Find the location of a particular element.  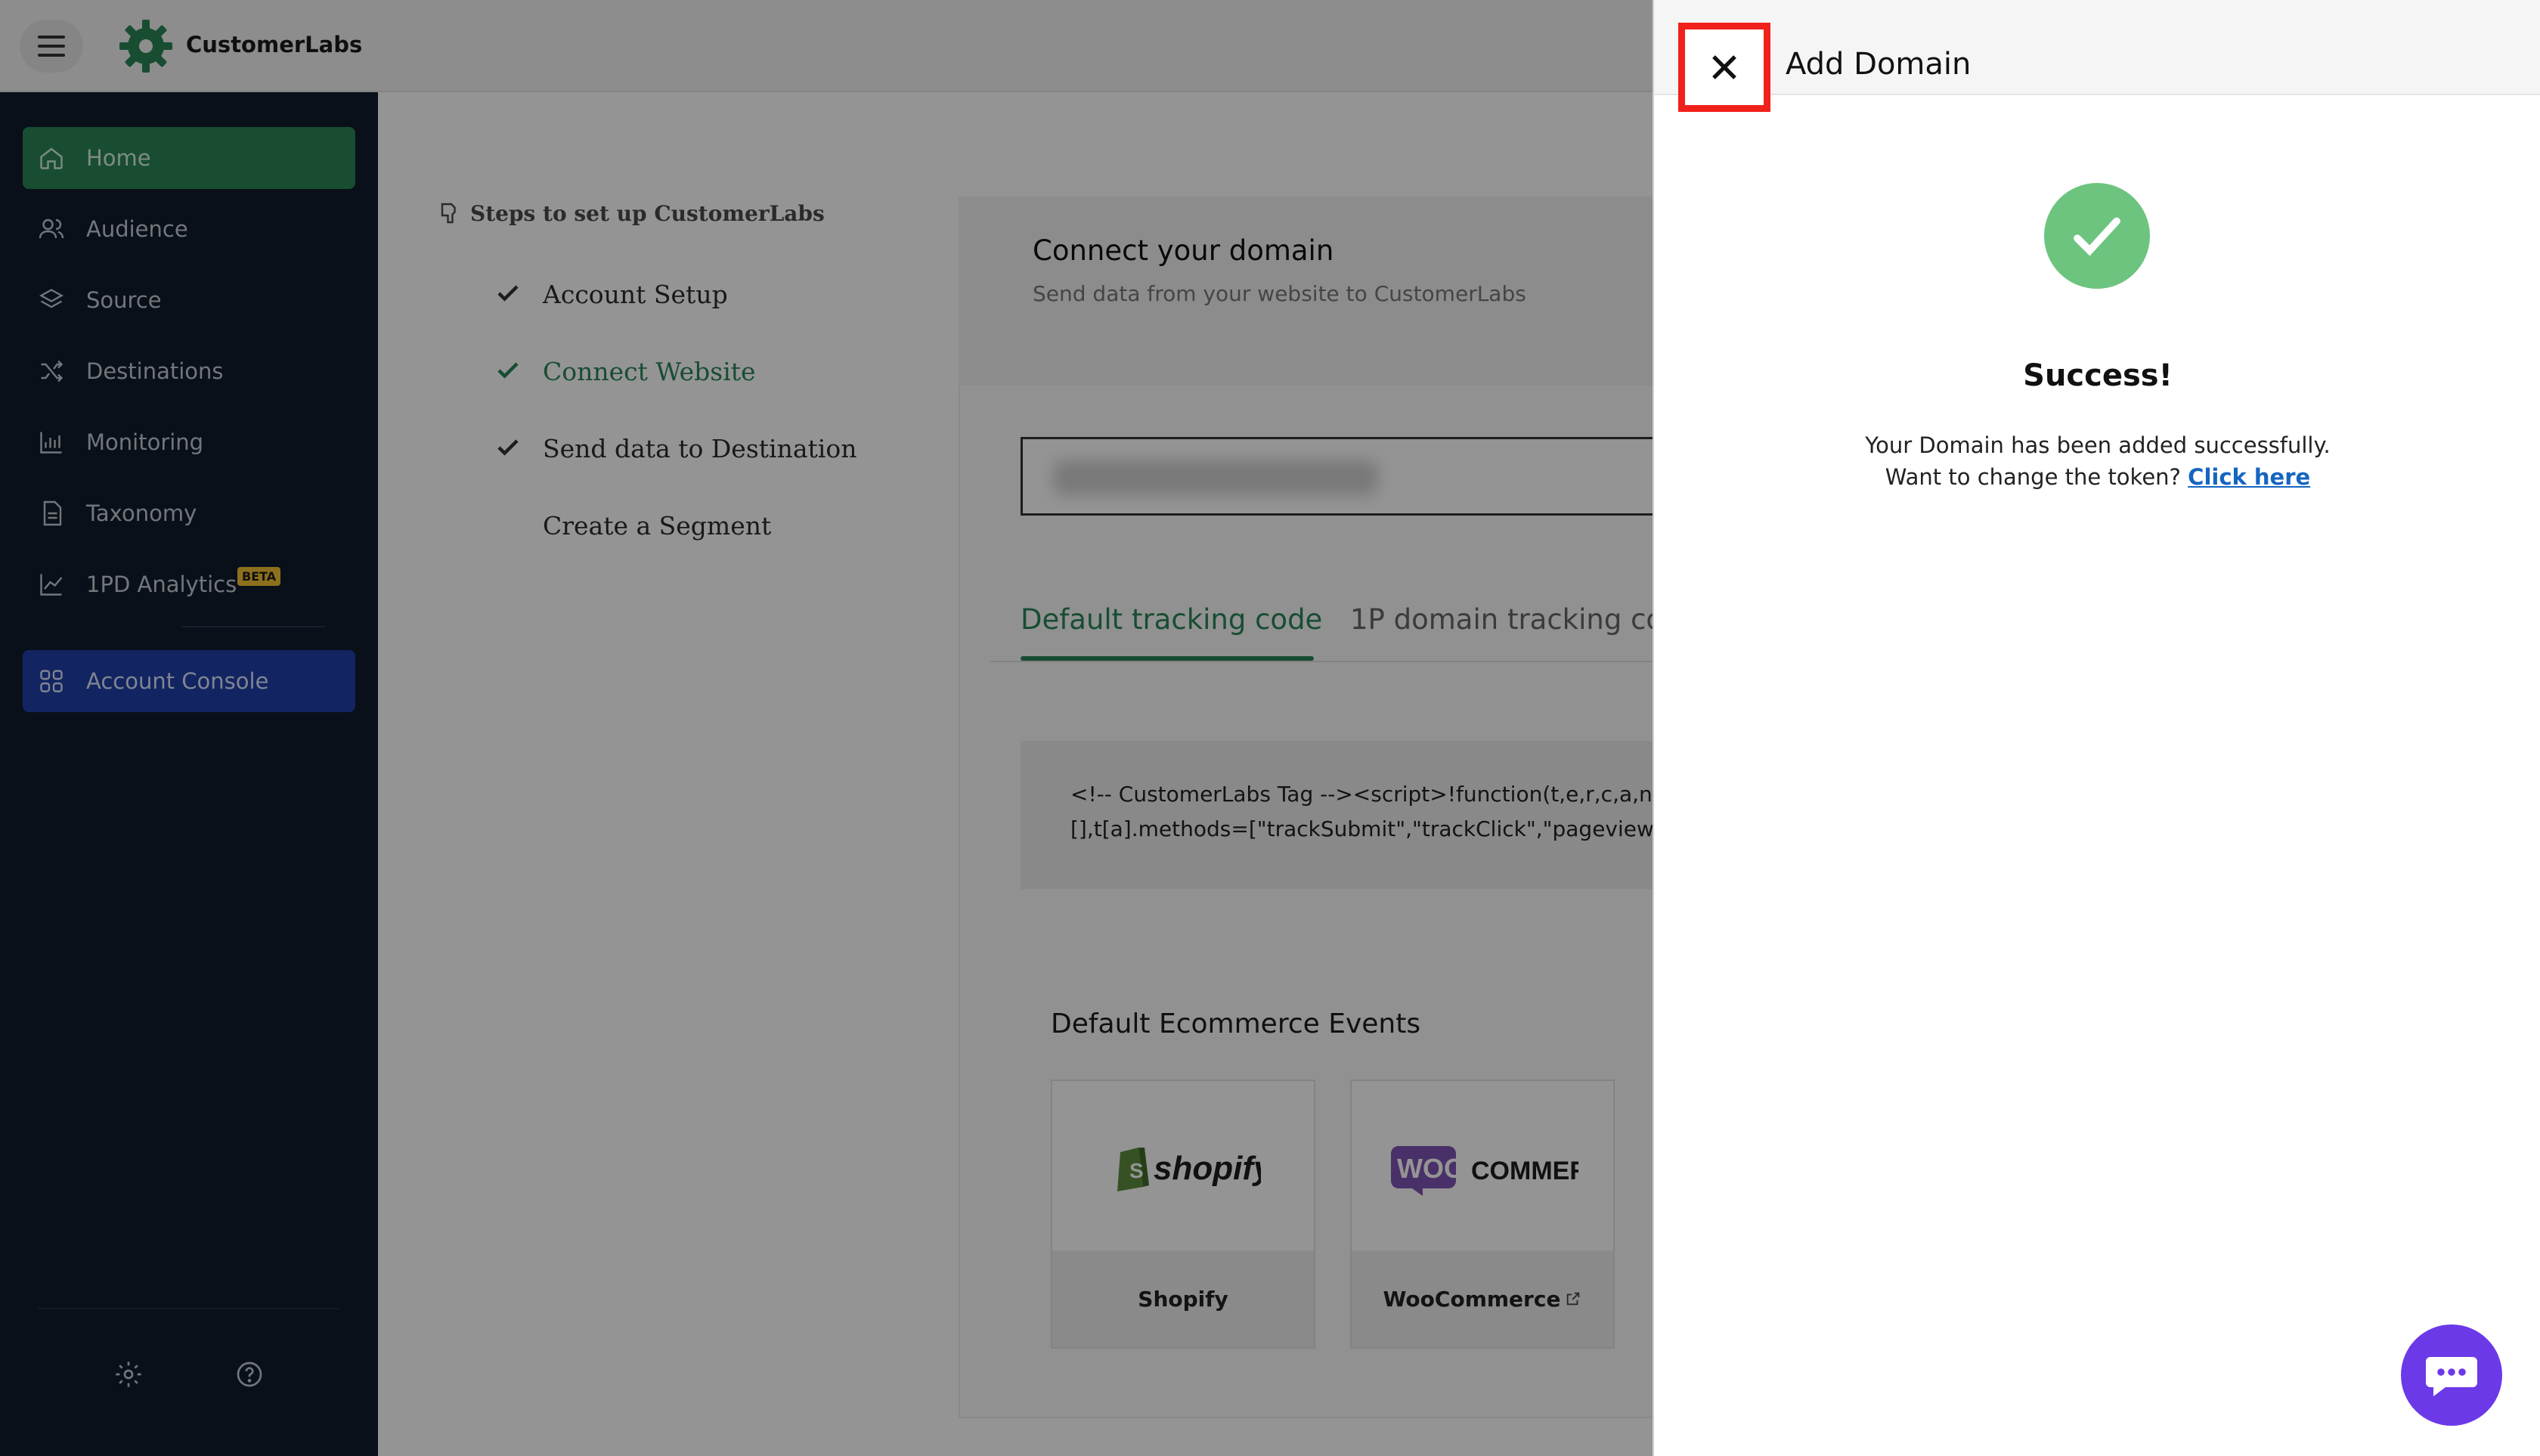

checkmark-icon is located at coordinates (2097, 237).